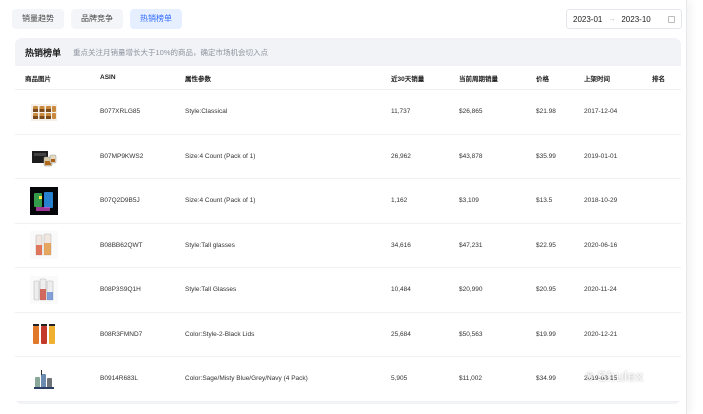 The image size is (703, 414). Describe the element at coordinates (44, 156) in the screenshot. I see `glass-gift-box-icon` at that location.